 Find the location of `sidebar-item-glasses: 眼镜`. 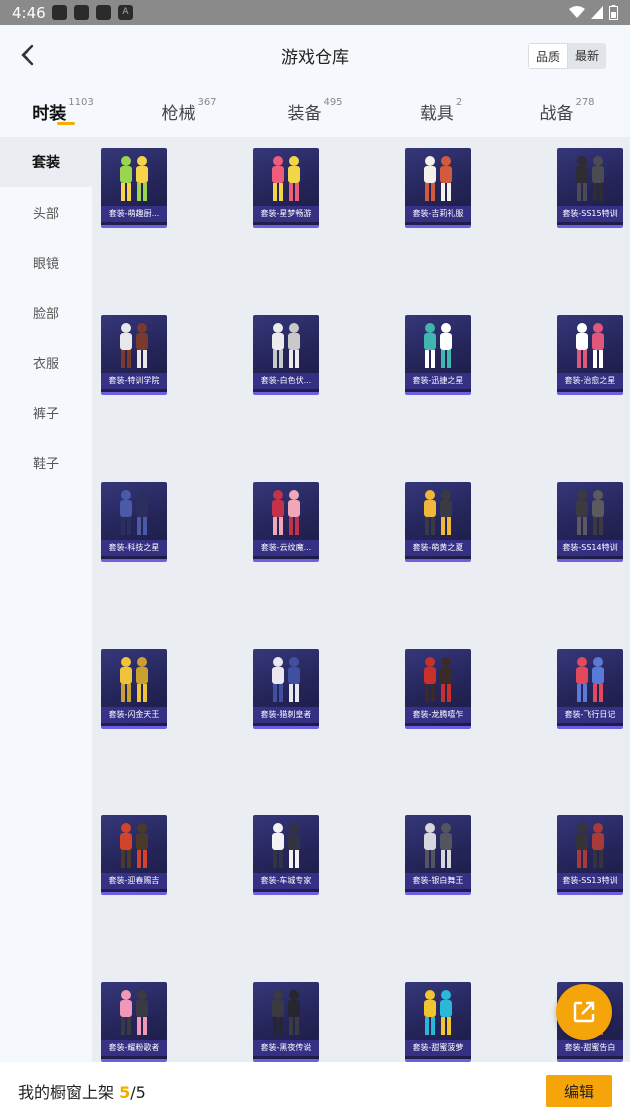

sidebar-item-glasses: 眼镜 is located at coordinates (46, 262).